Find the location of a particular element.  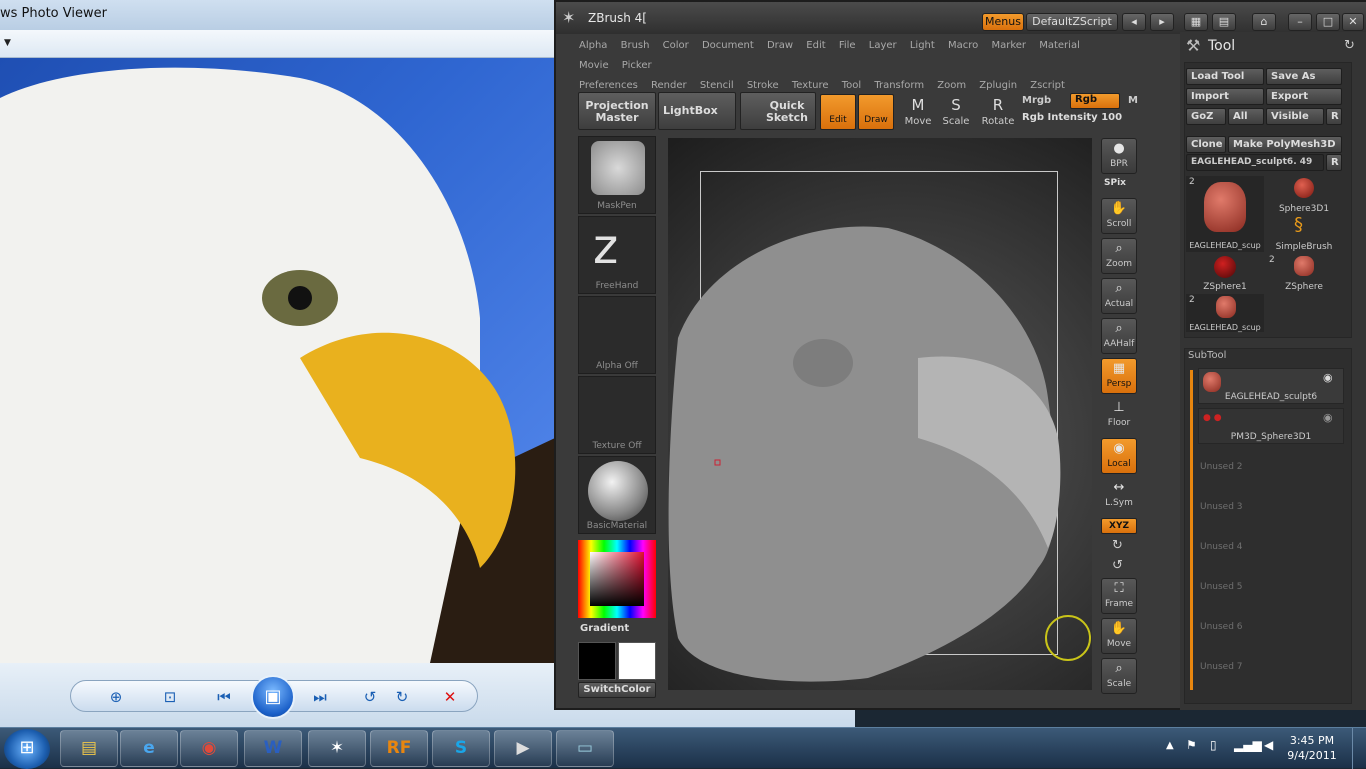

show-hidden-icons-icon: ▲ is located at coordinates (1170, 745).